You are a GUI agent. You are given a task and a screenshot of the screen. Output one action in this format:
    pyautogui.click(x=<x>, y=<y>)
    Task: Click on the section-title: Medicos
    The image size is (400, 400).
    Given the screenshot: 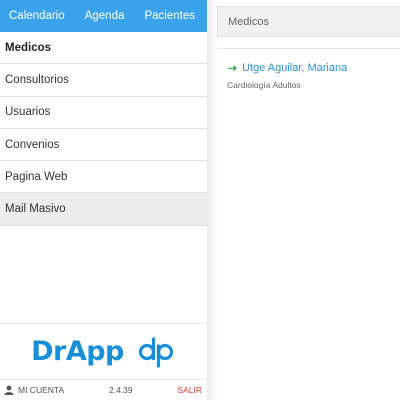 What is the action you would take?
    pyautogui.click(x=248, y=21)
    